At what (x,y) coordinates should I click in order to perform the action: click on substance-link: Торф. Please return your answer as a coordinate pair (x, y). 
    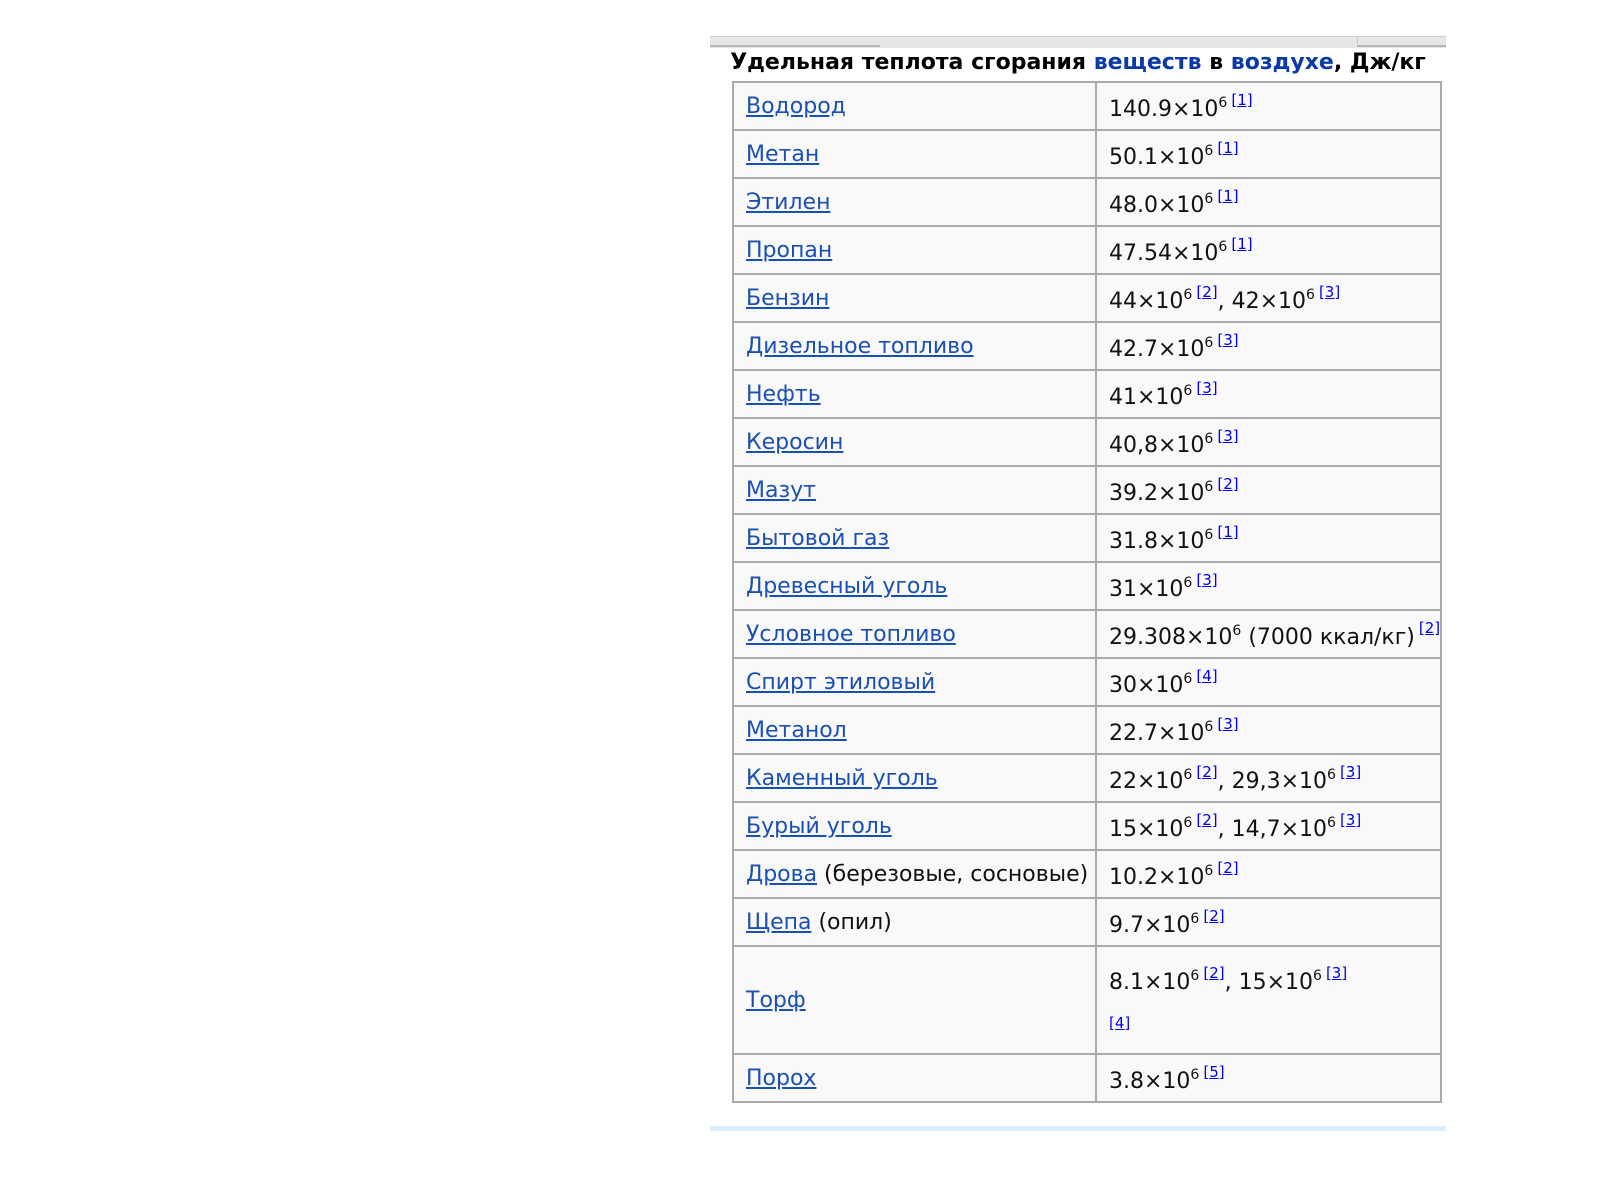
    Looking at the image, I should click on (776, 1000).